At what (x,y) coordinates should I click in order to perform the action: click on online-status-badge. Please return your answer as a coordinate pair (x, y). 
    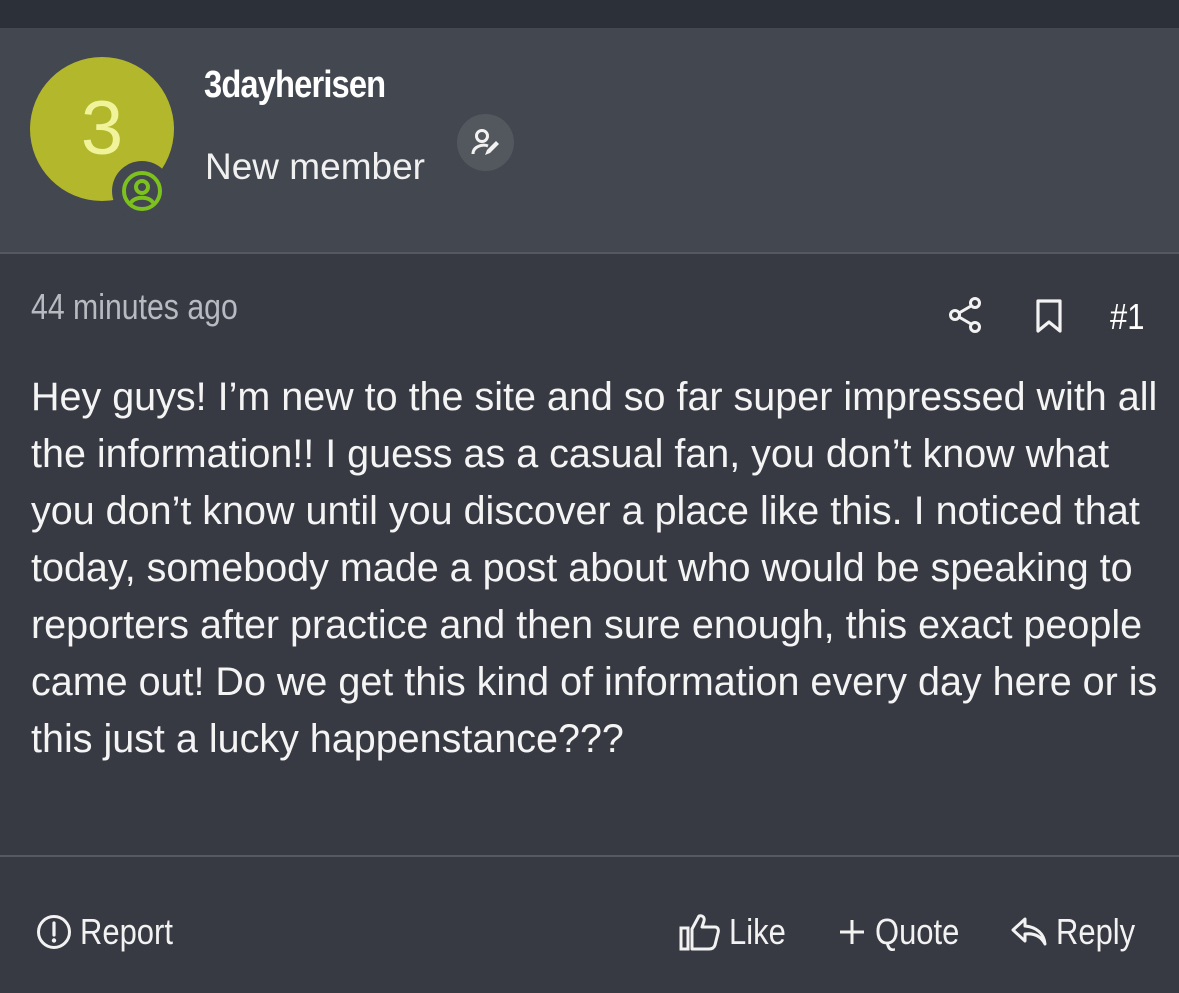
    Looking at the image, I should click on (142, 191).